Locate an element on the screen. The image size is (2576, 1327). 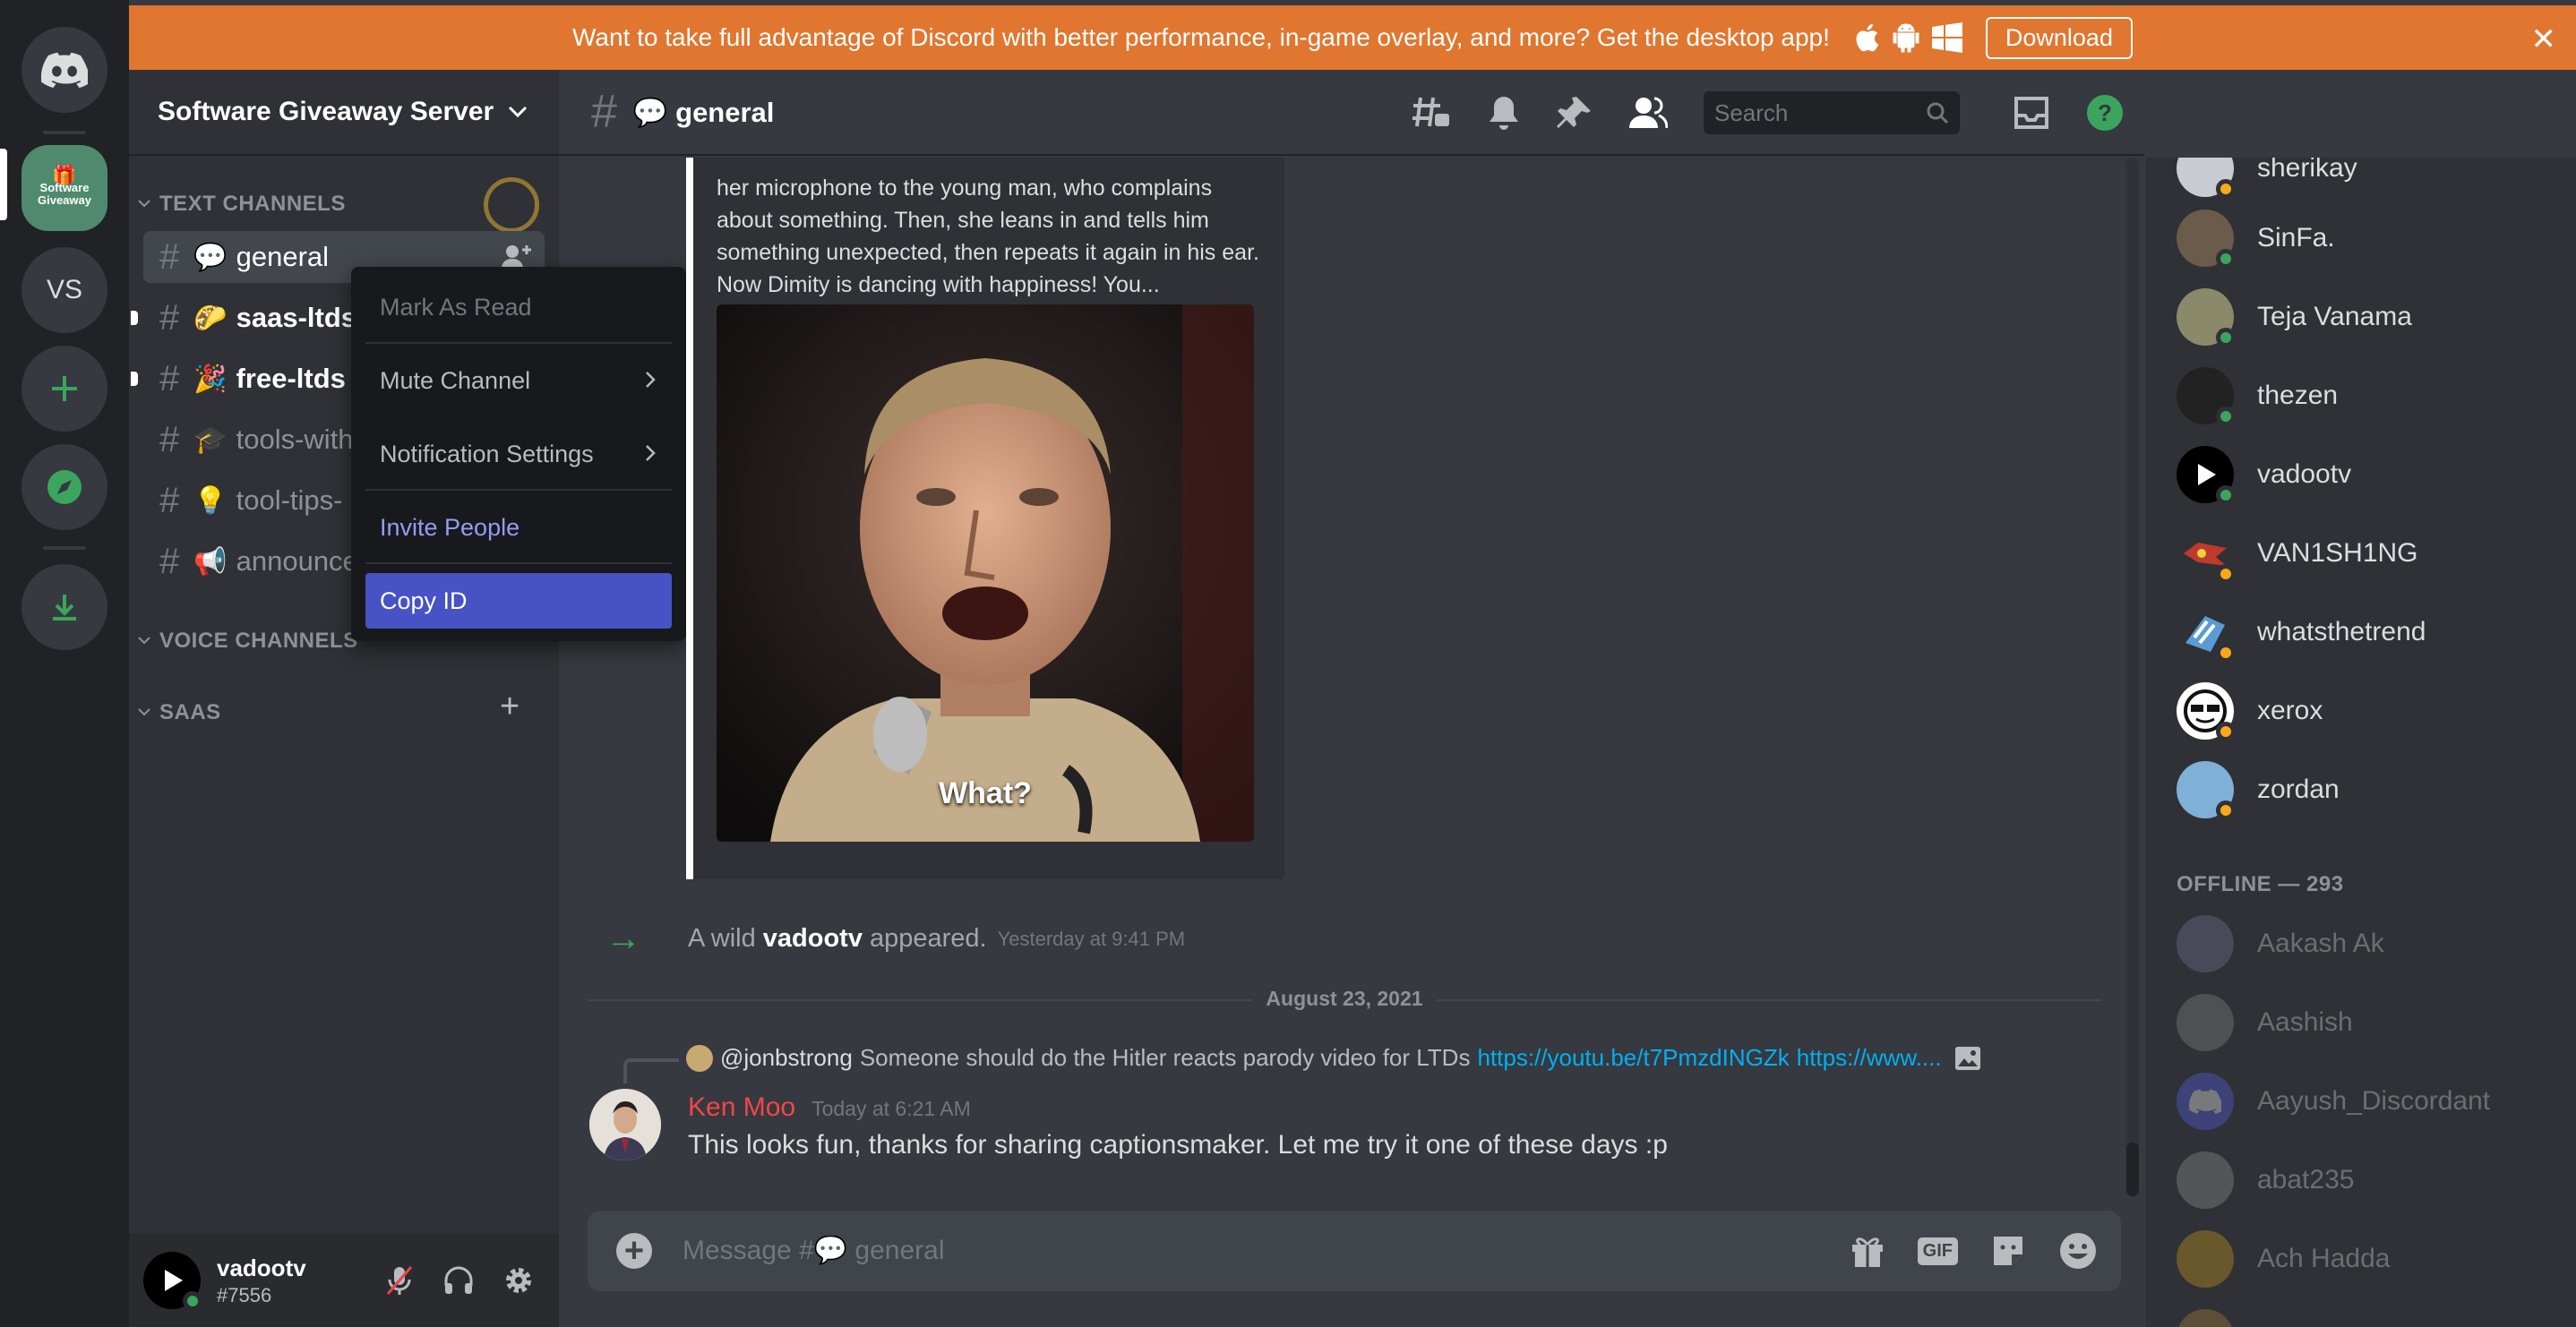
pin-icon is located at coordinates (1575, 113).